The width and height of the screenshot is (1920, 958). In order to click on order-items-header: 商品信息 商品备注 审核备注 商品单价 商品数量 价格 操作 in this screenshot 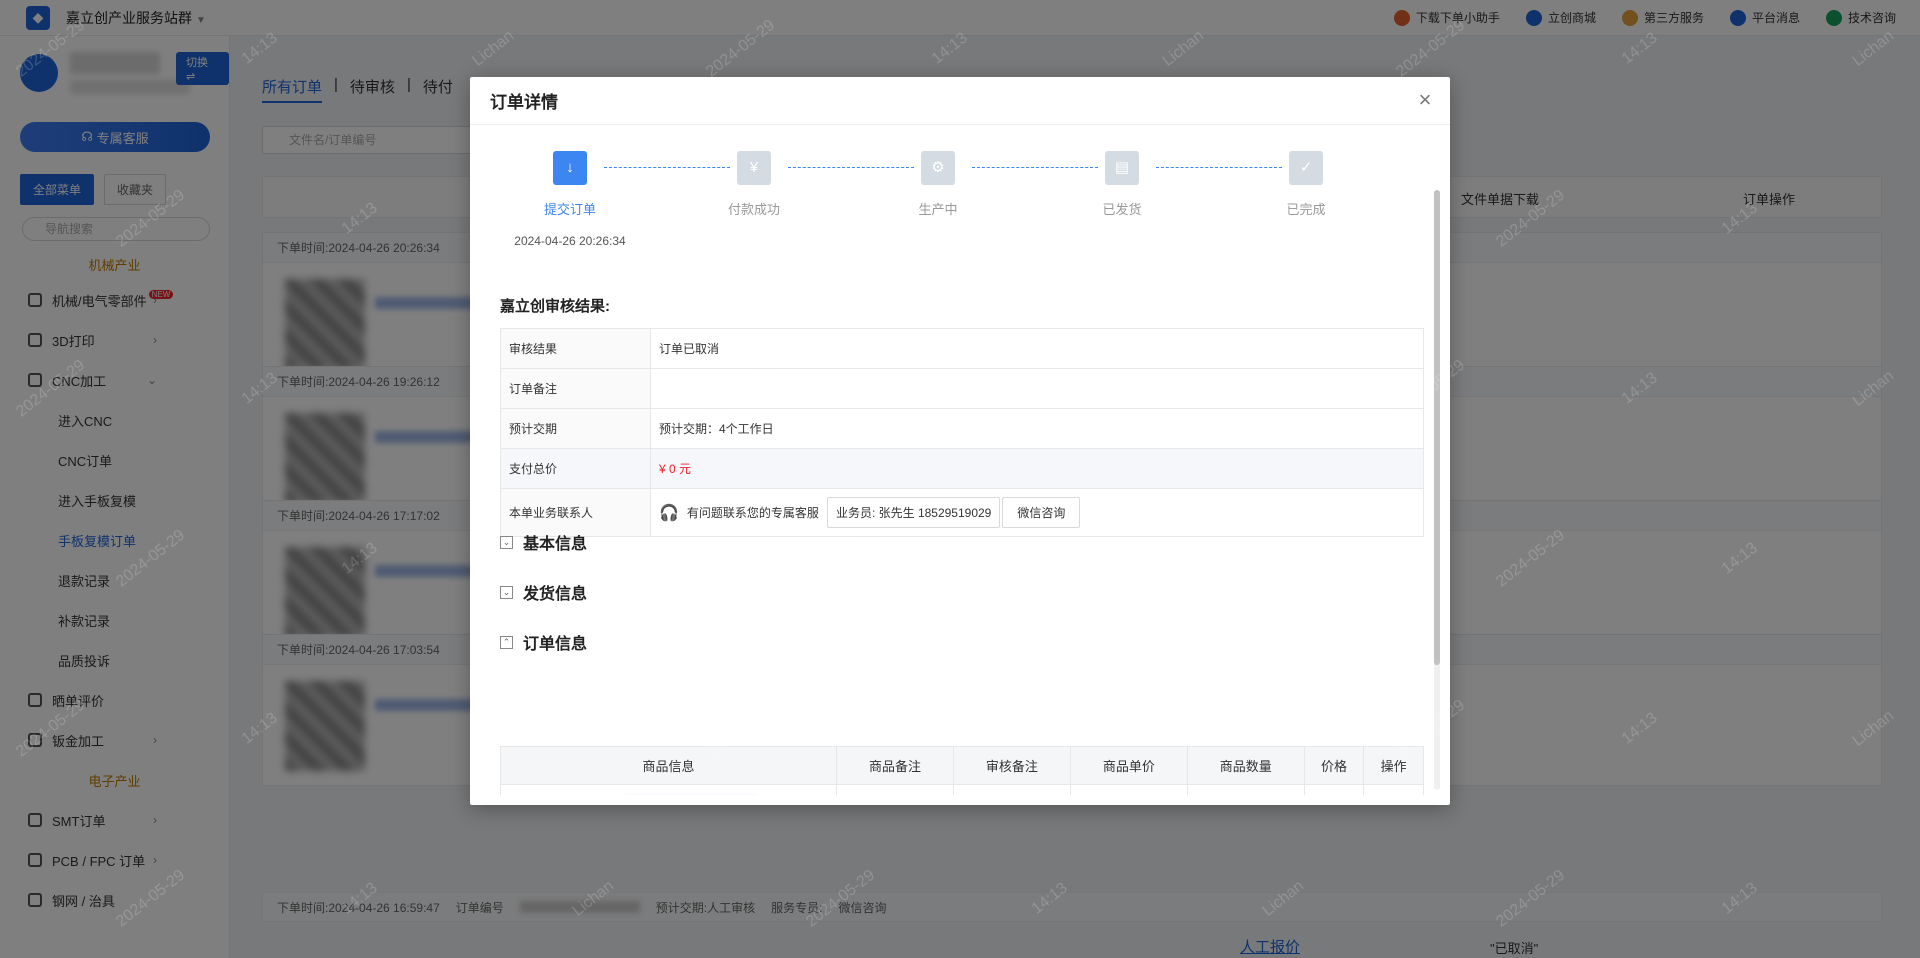, I will do `click(962, 765)`.